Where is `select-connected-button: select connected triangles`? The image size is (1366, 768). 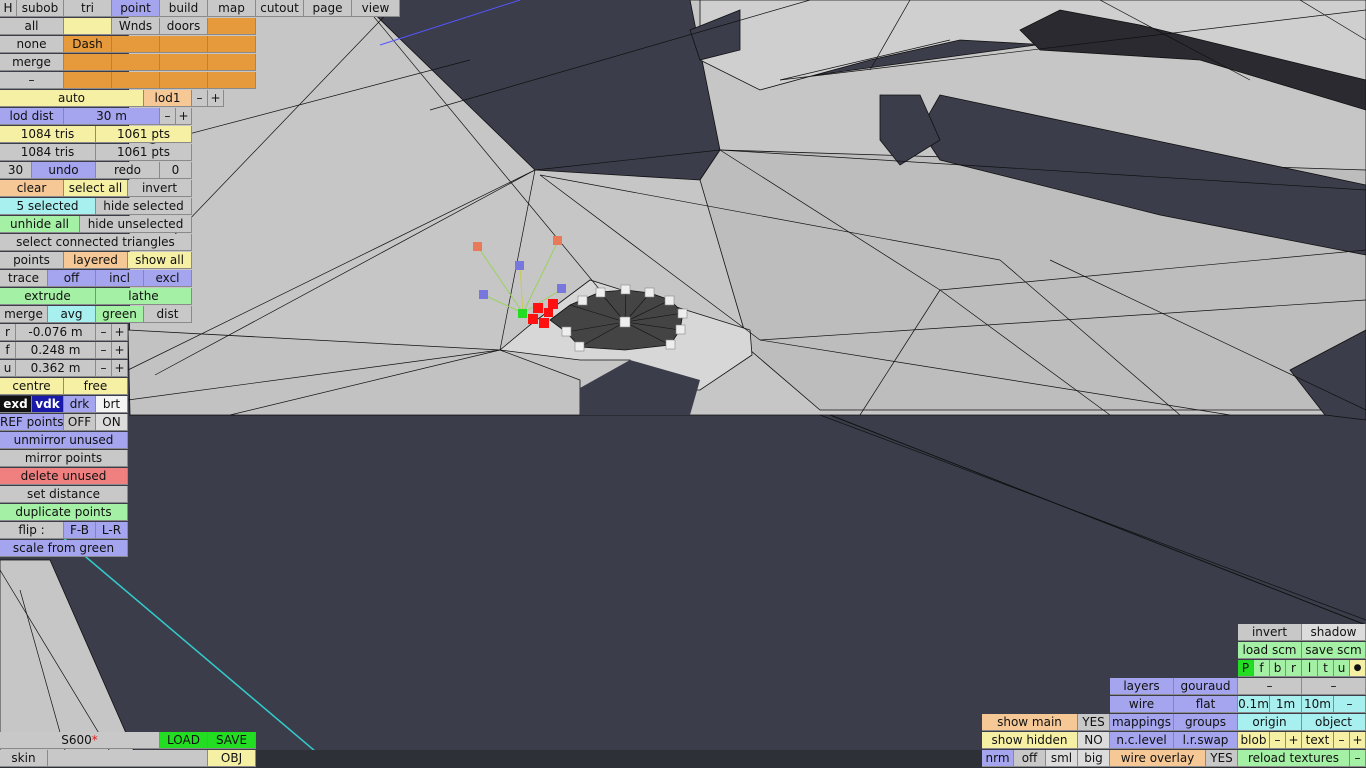
select-connected-button: select connected triangles is located at coordinates (96, 242).